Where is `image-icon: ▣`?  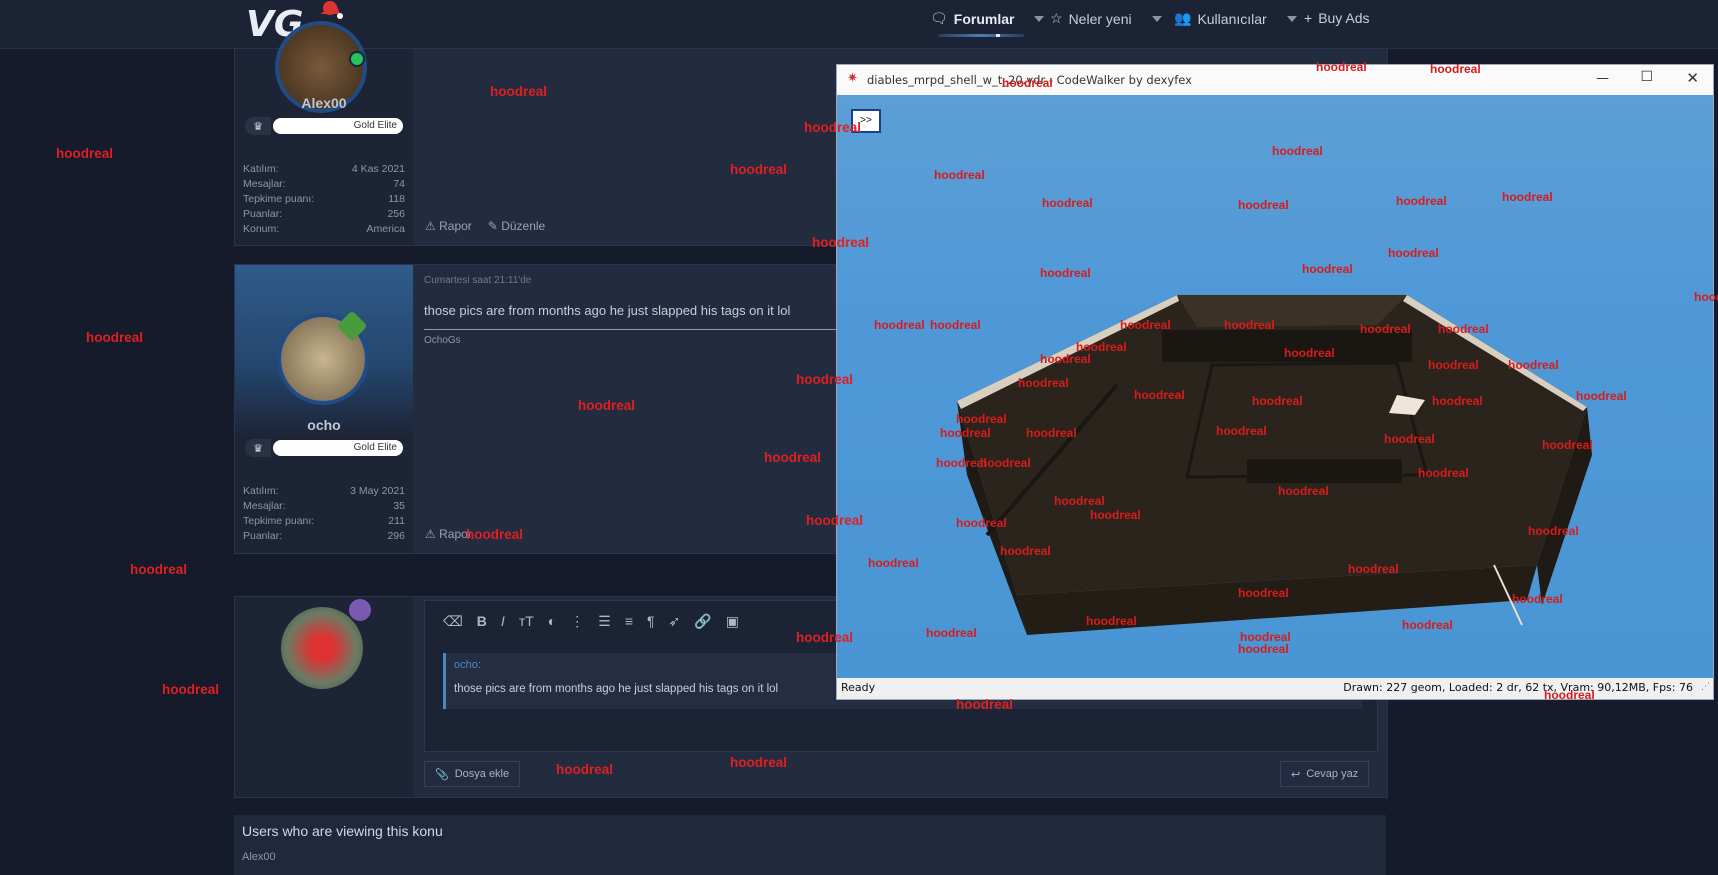 image-icon: ▣ is located at coordinates (732, 621).